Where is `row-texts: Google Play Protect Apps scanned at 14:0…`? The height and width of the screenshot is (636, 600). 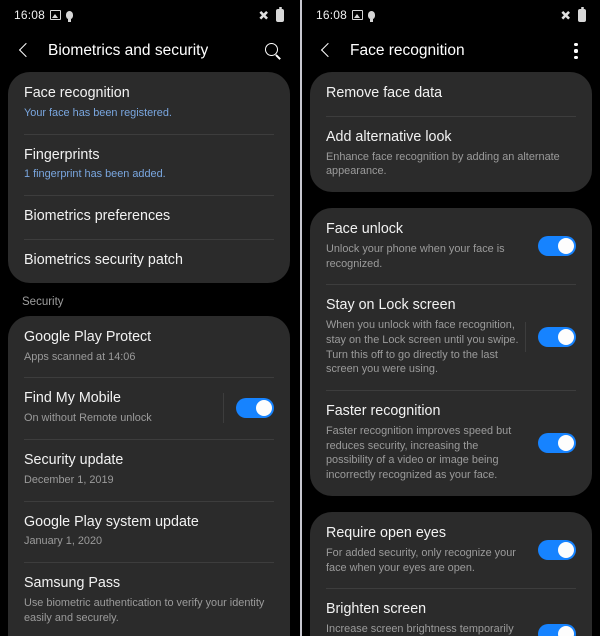
row-texts: Google Play Protect Apps scanned at 14:0… is located at coordinates (149, 347).